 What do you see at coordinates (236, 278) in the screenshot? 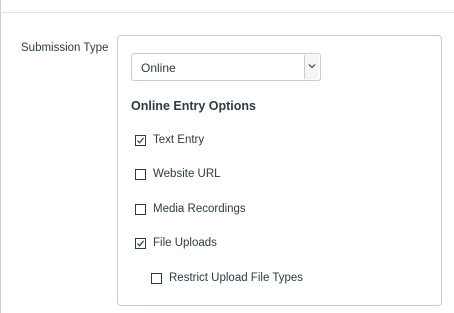
I see `restrict-upload-file-types-label: Restrict Upload File Types` at bounding box center [236, 278].